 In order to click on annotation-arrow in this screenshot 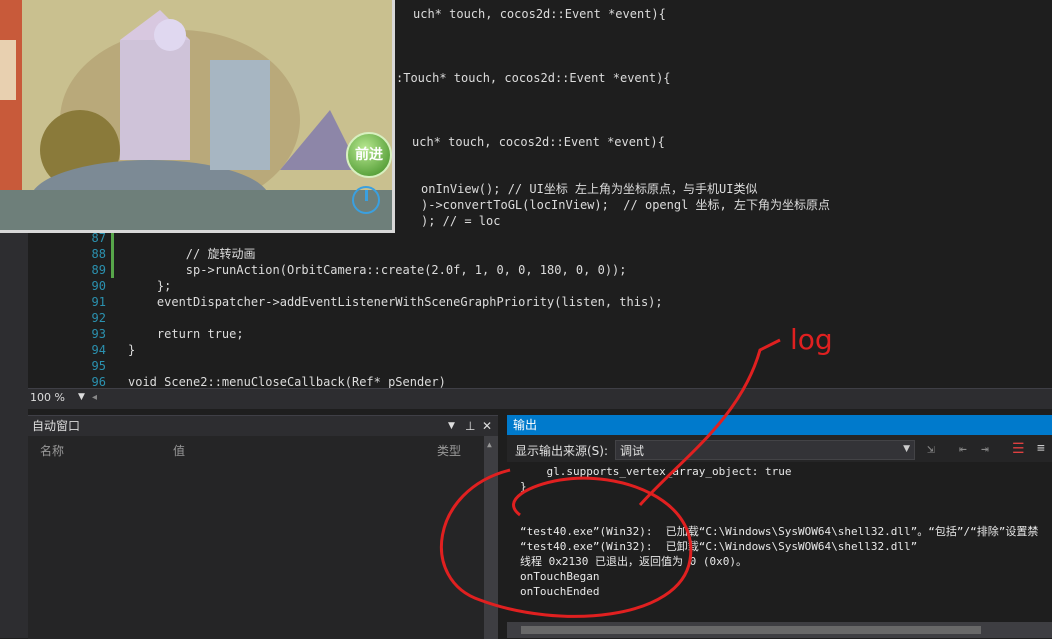, I will do `click(709, 422)`.